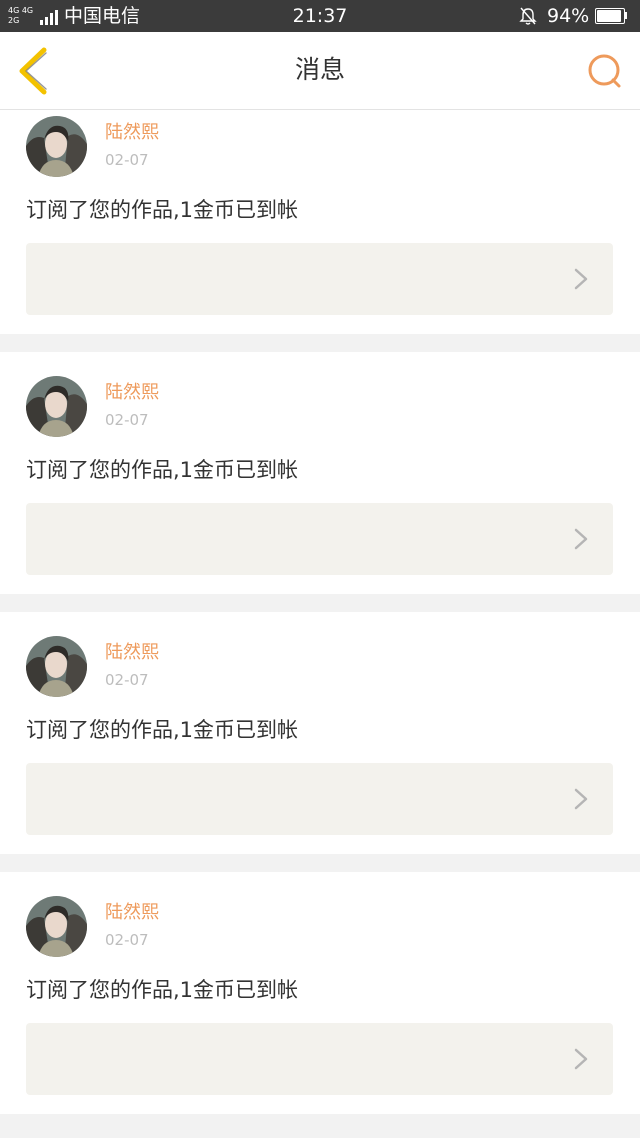 This screenshot has width=640, height=1138. I want to click on battery-icon, so click(611, 16).